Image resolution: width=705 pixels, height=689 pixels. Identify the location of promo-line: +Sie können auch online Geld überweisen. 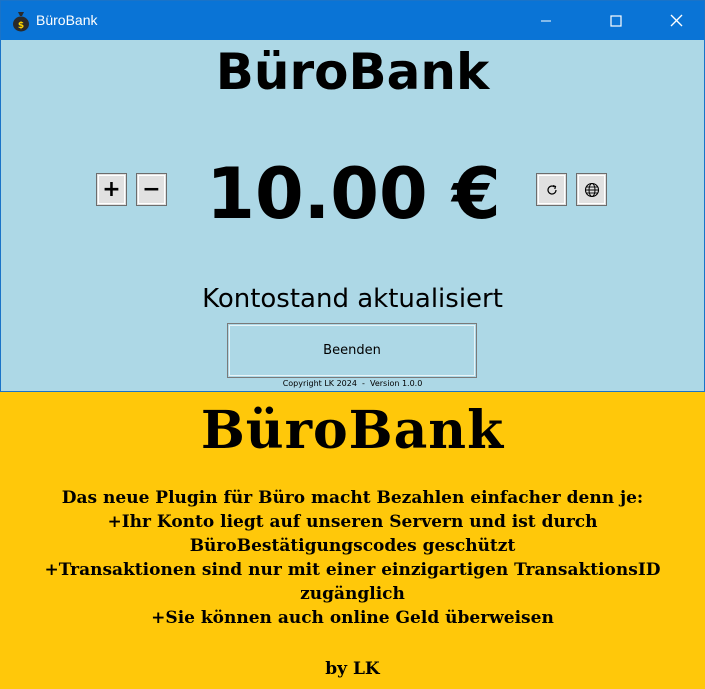
(352, 618).